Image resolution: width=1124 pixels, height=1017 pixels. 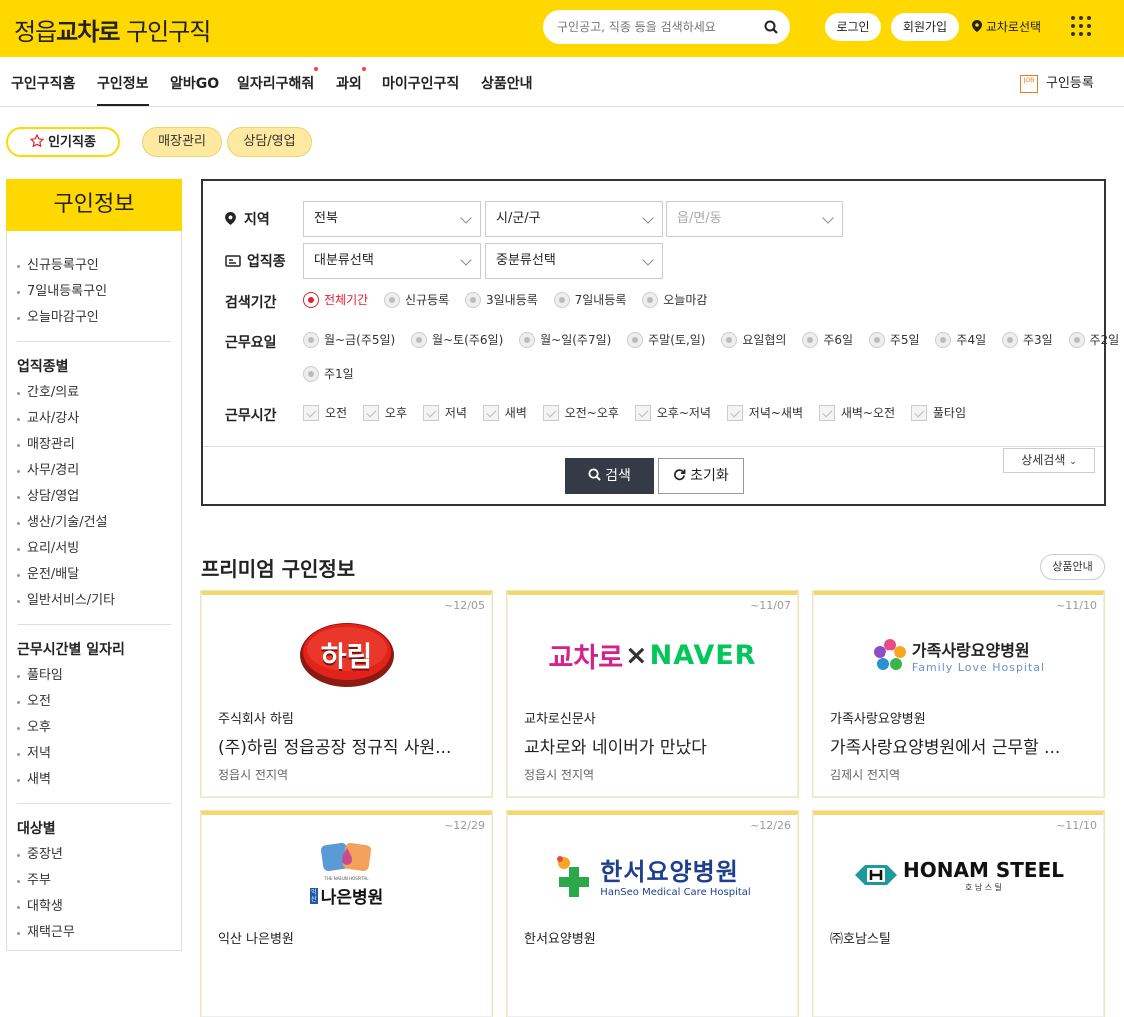 I want to click on province-select: 전북, so click(x=392, y=219).